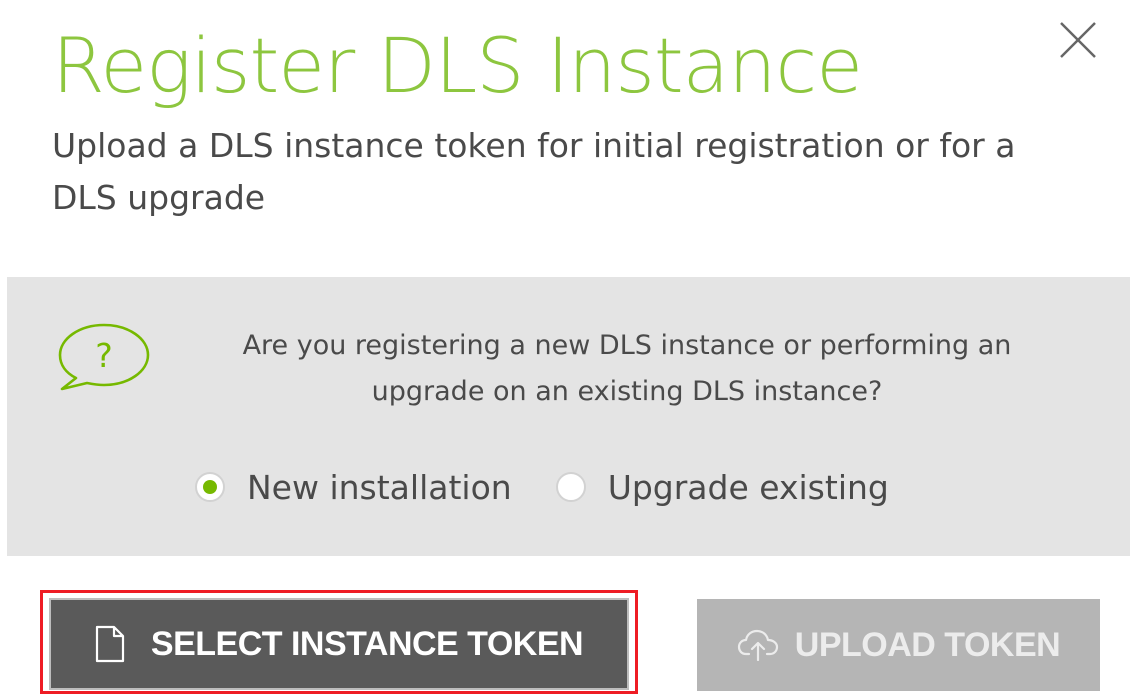 This screenshot has height=694, width=1130. Describe the element at coordinates (110, 644) in the screenshot. I see `file-icon` at that location.